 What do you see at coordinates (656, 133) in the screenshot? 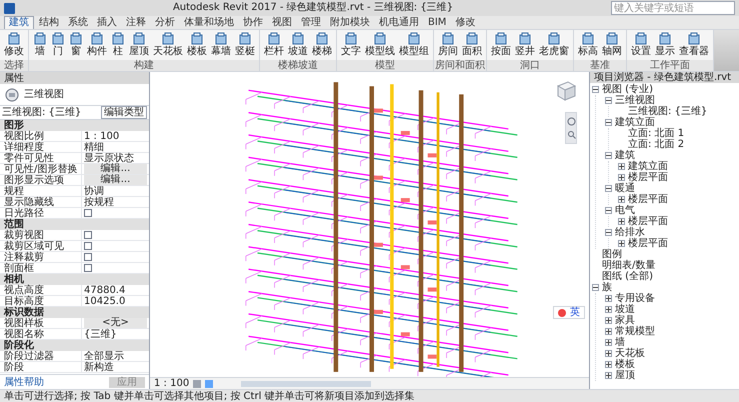
I see `tree-item: 立面: 北面 1` at bounding box center [656, 133].